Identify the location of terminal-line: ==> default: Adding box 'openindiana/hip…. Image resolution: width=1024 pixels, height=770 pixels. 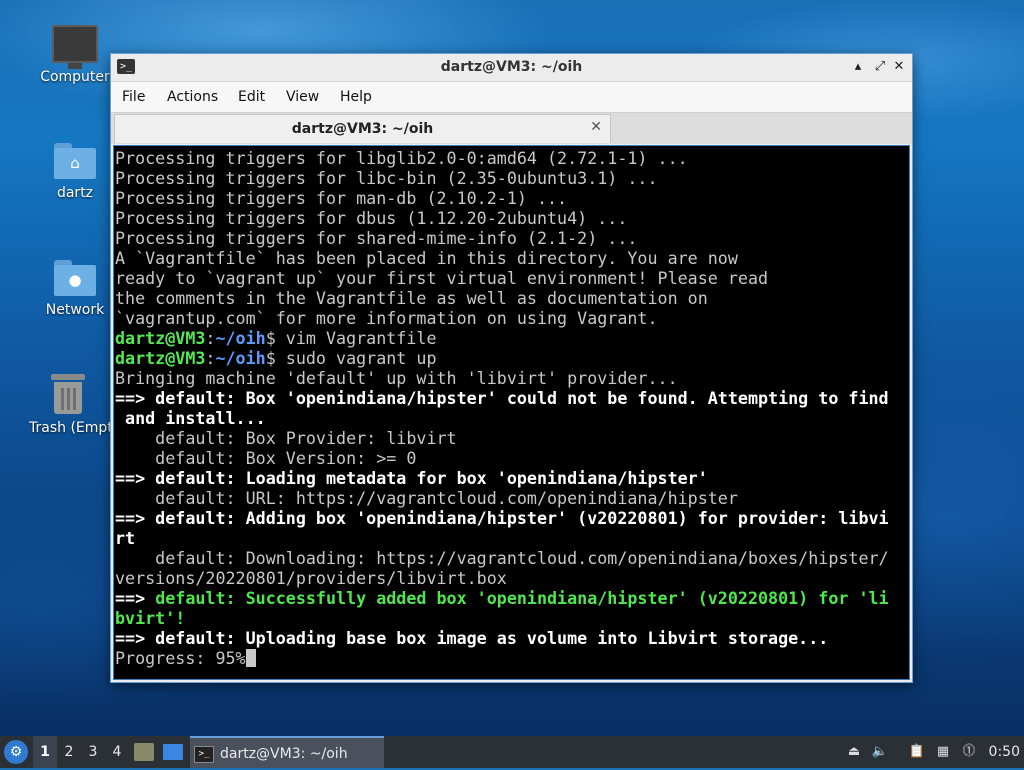
(502, 518).